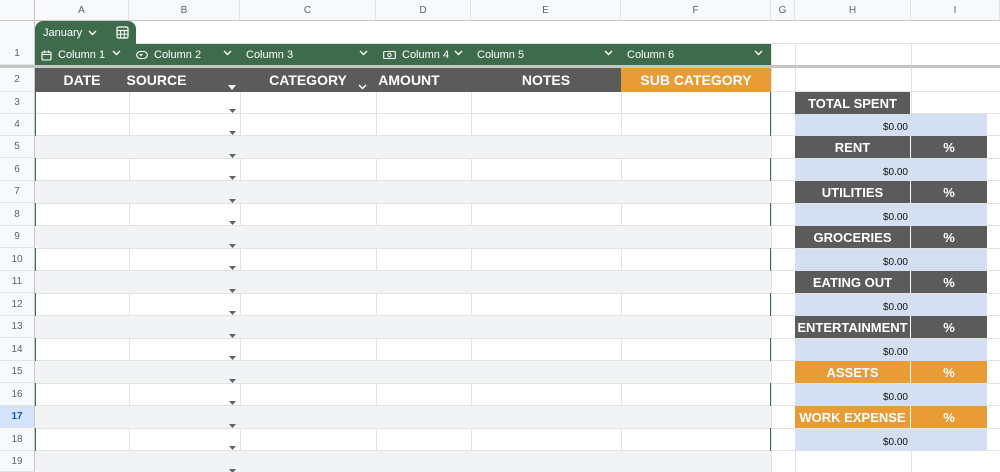  What do you see at coordinates (696, 80) in the screenshot?
I see `header-sub-category: SUB CATEGORY` at bounding box center [696, 80].